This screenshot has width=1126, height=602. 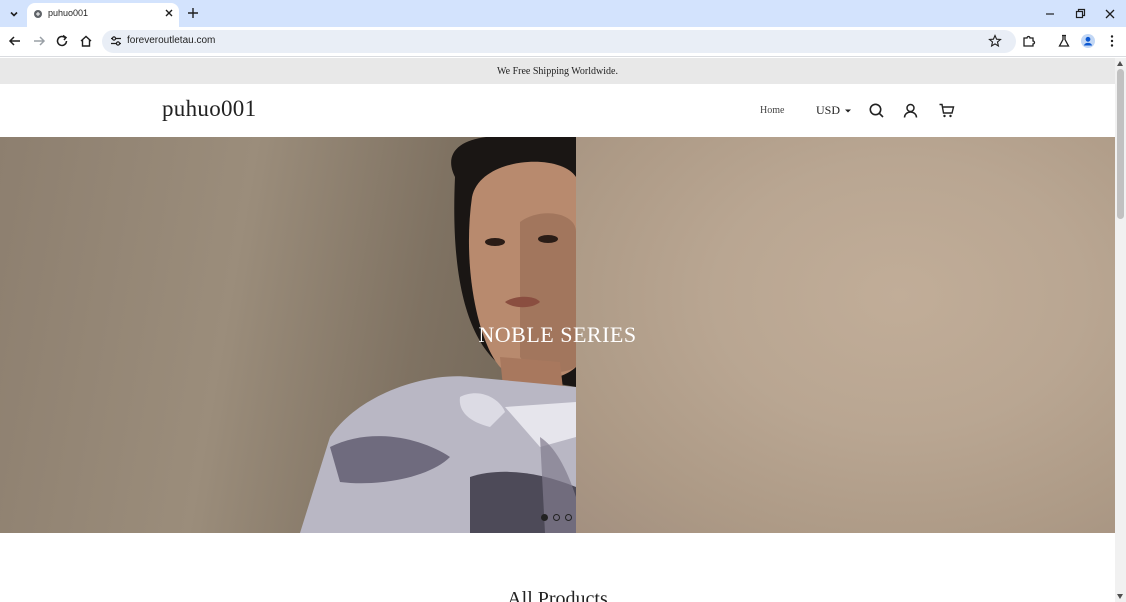 What do you see at coordinates (1120, 144) in the screenshot?
I see `scrollbar-thumb` at bounding box center [1120, 144].